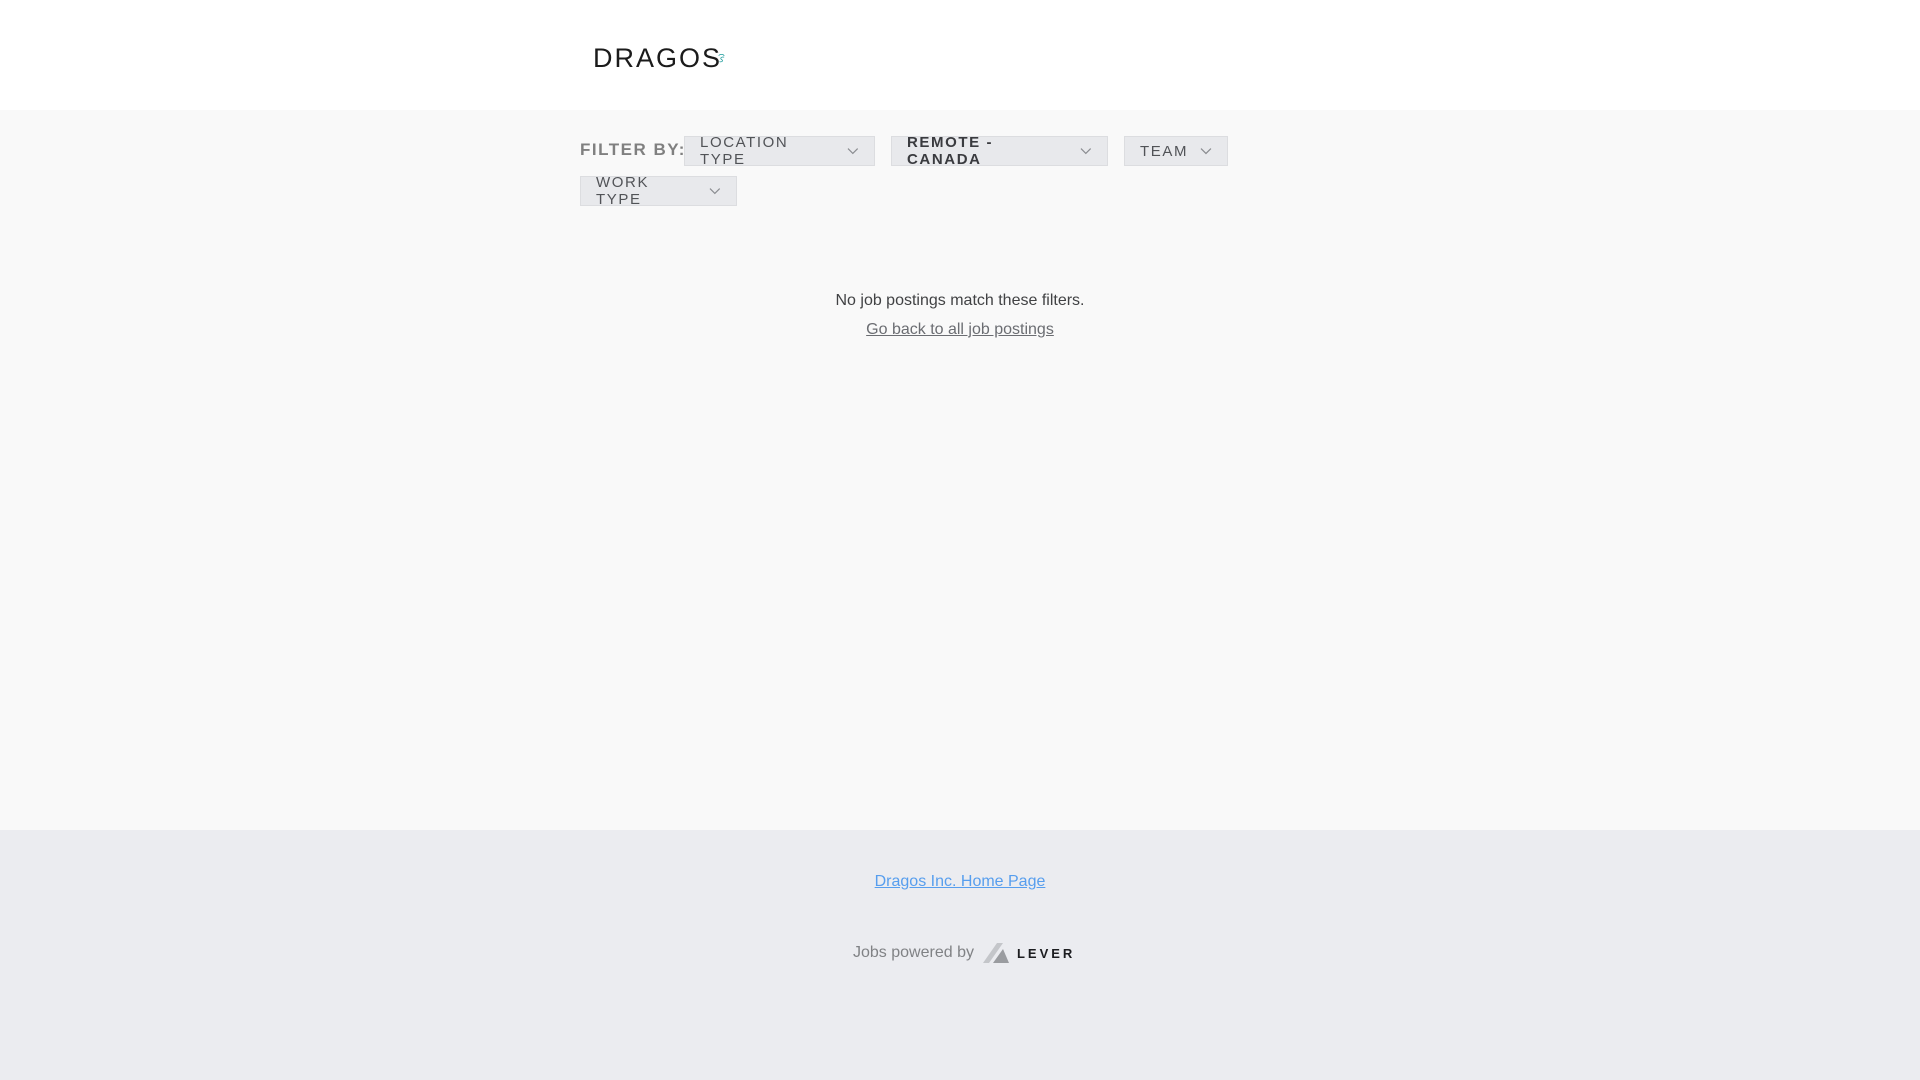 This screenshot has width=1920, height=1080. I want to click on location-type-filter: LOCATION TYPE, so click(779, 151).